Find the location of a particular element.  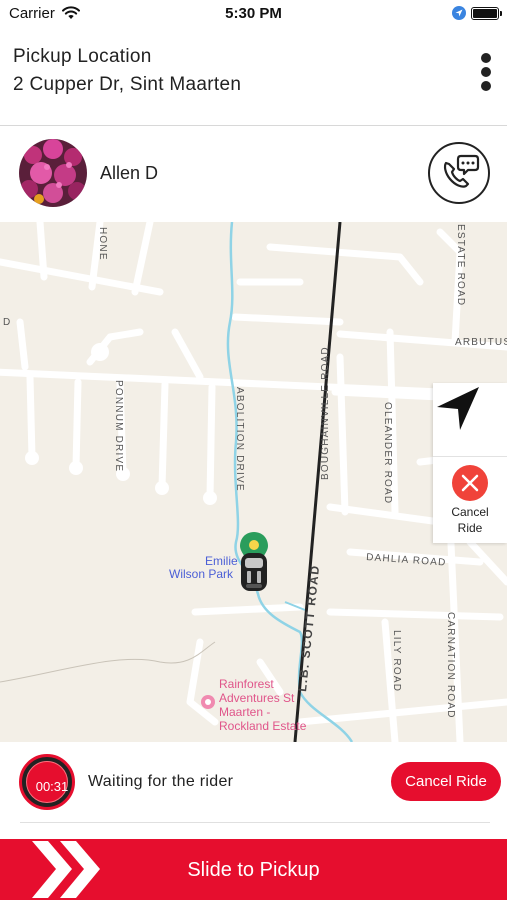

road-label-lb-scott-road: L.B. SCOTT ROAD is located at coordinates (308, 628).